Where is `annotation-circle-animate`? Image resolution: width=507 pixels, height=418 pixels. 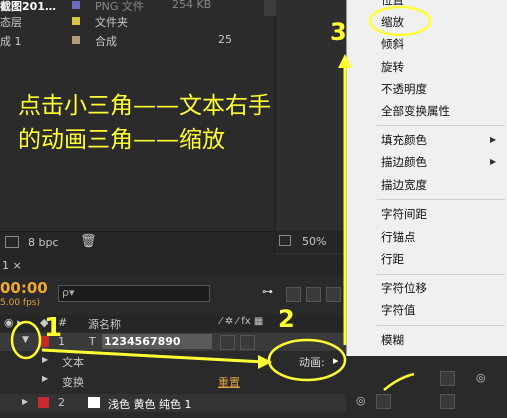 annotation-circle-animate is located at coordinates (307, 360).